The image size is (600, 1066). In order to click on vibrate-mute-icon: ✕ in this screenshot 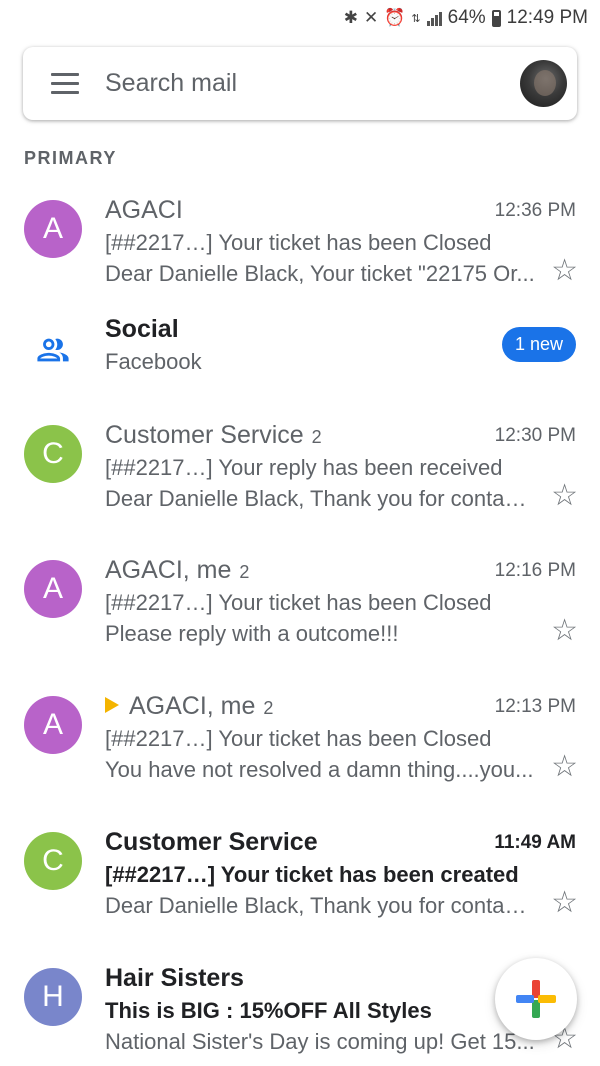, I will do `click(371, 17)`.